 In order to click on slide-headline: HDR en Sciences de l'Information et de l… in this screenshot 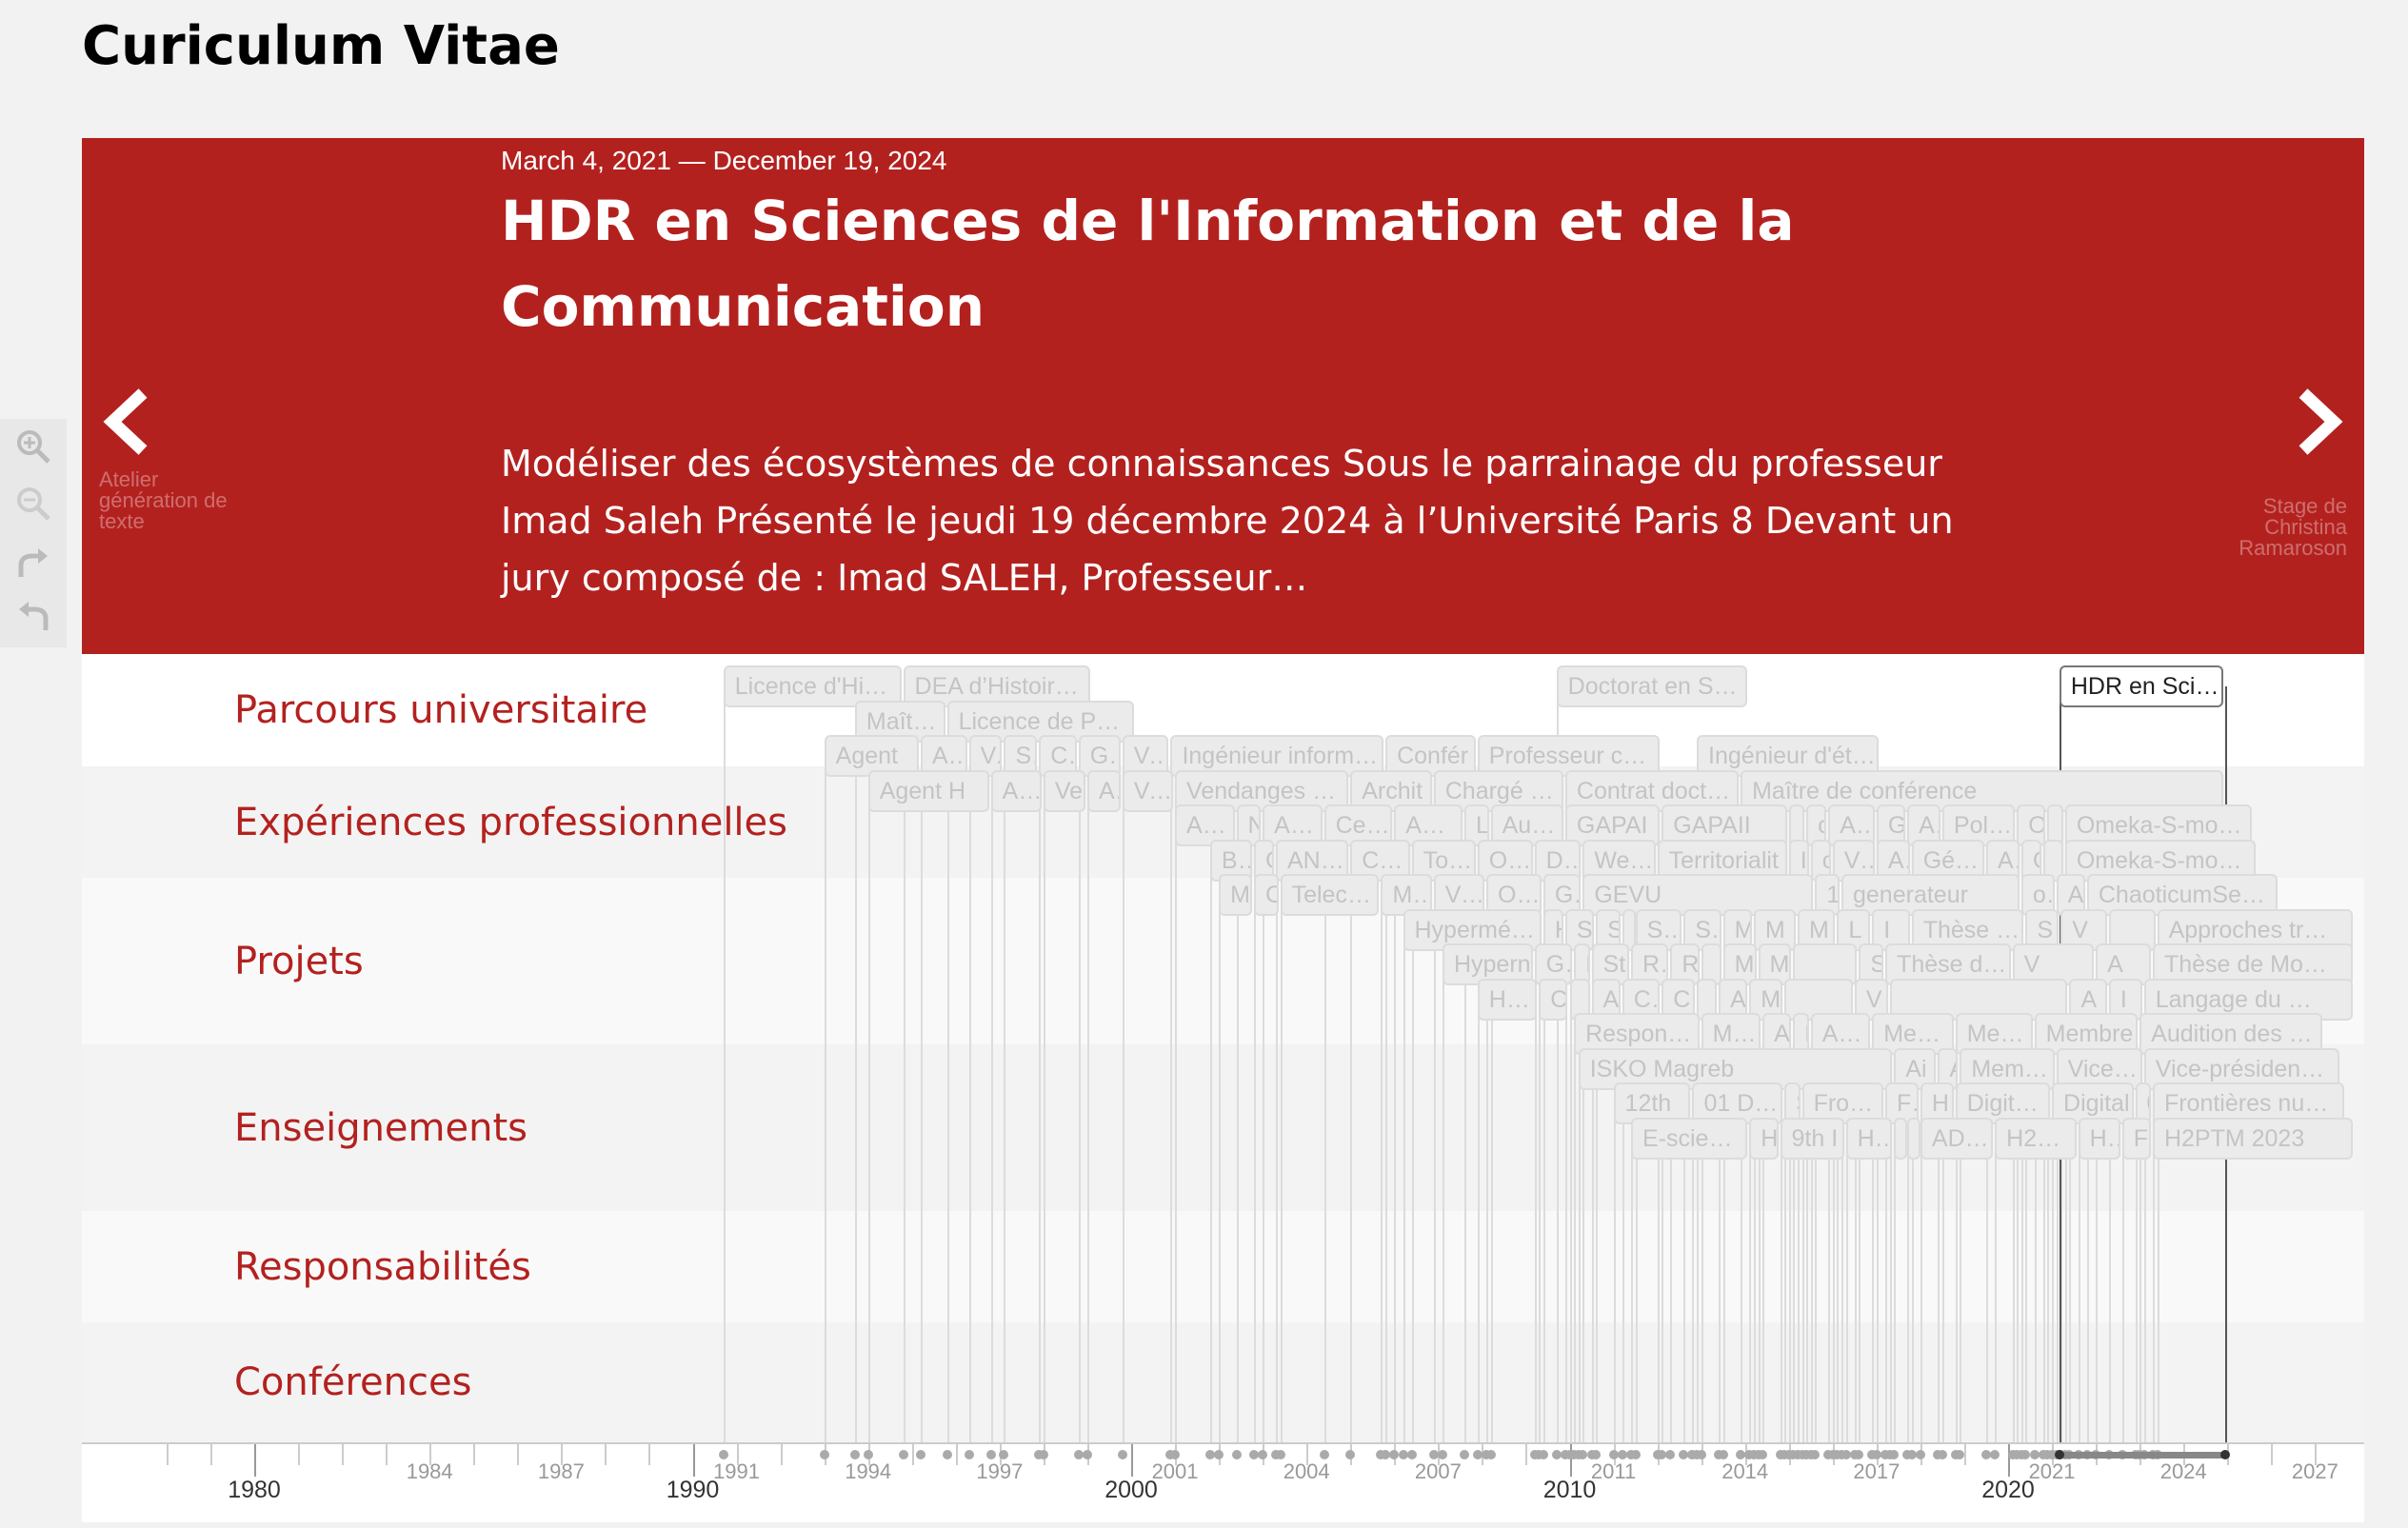, I will do `click(1148, 264)`.